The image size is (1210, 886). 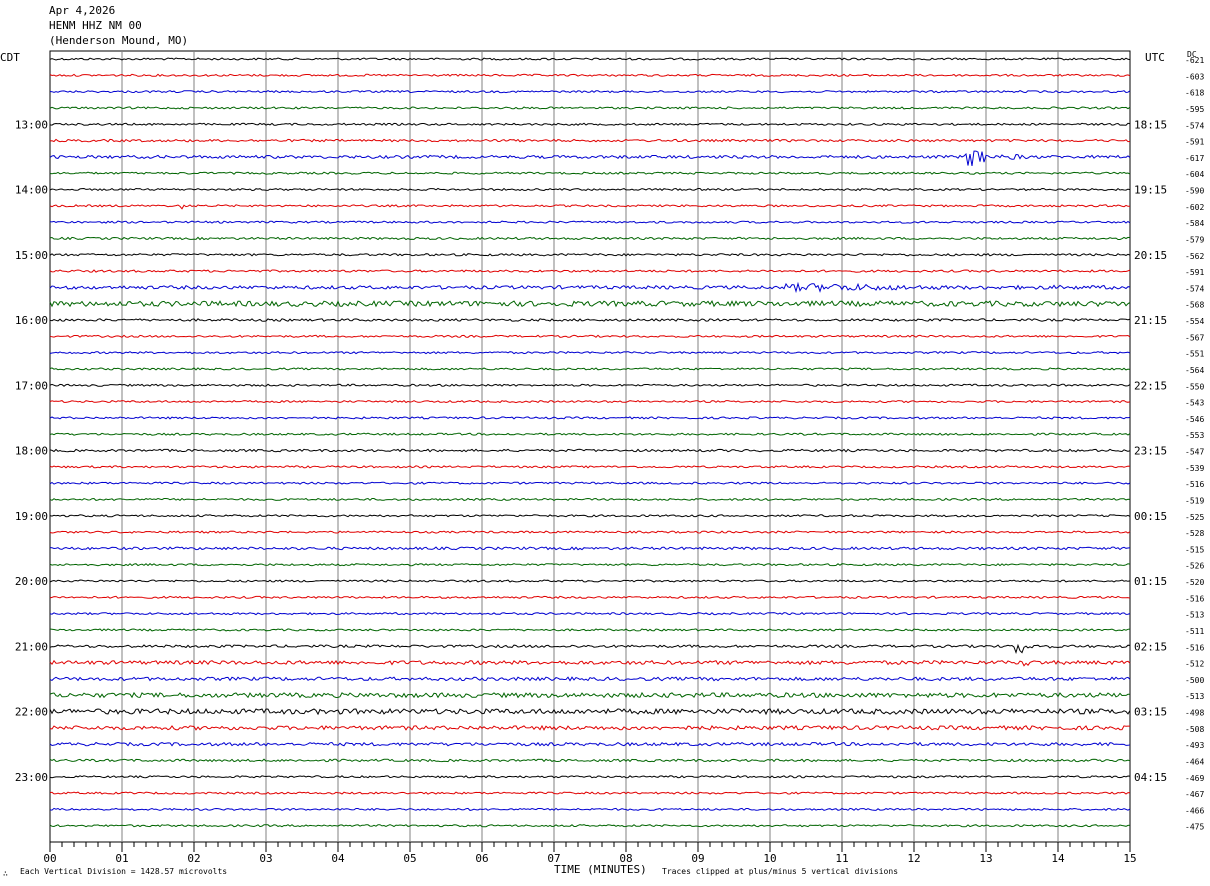 What do you see at coordinates (1194, 60) in the screenshot?
I see `dc-offset-label: -621` at bounding box center [1194, 60].